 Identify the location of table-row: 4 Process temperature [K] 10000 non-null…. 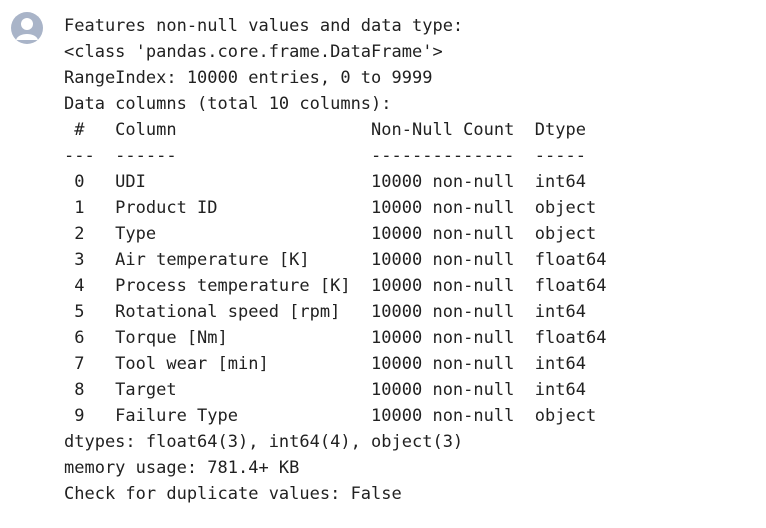
(335, 286).